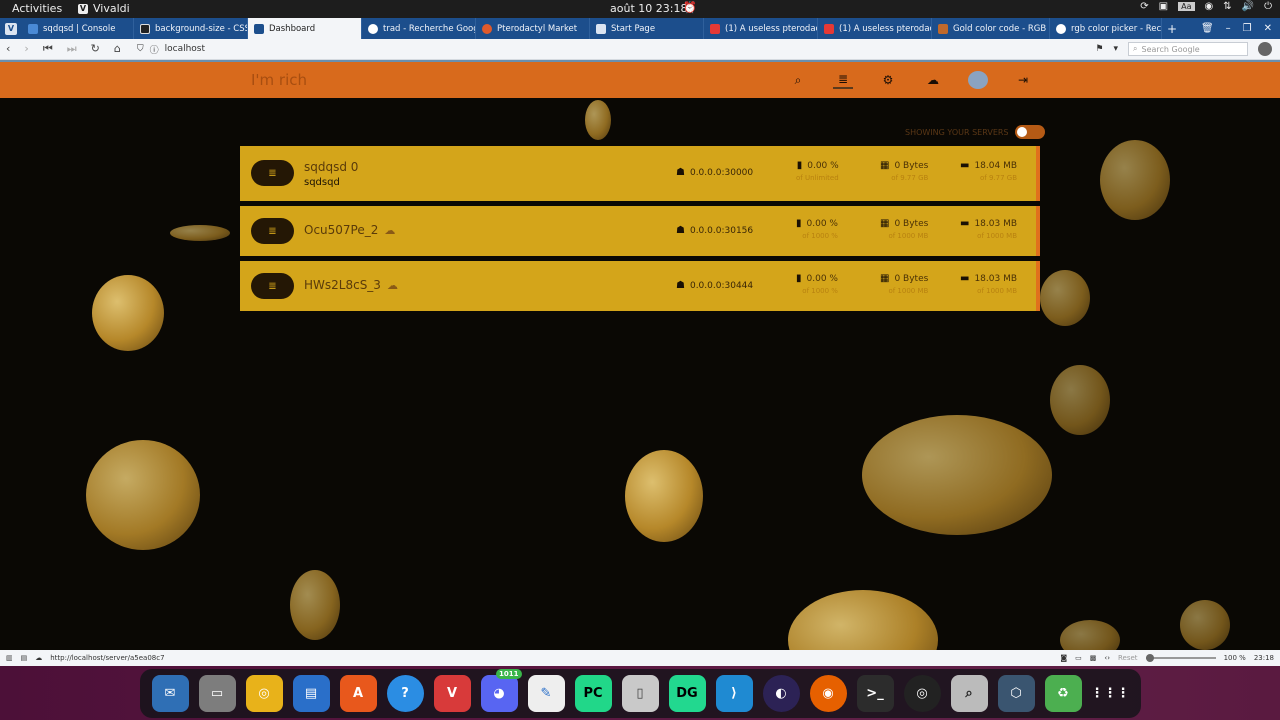 This screenshot has width=1280, height=720. What do you see at coordinates (875, 28) in the screenshot?
I see `tab-youtube-2: (1) A useless pterodactyl` at bounding box center [875, 28].